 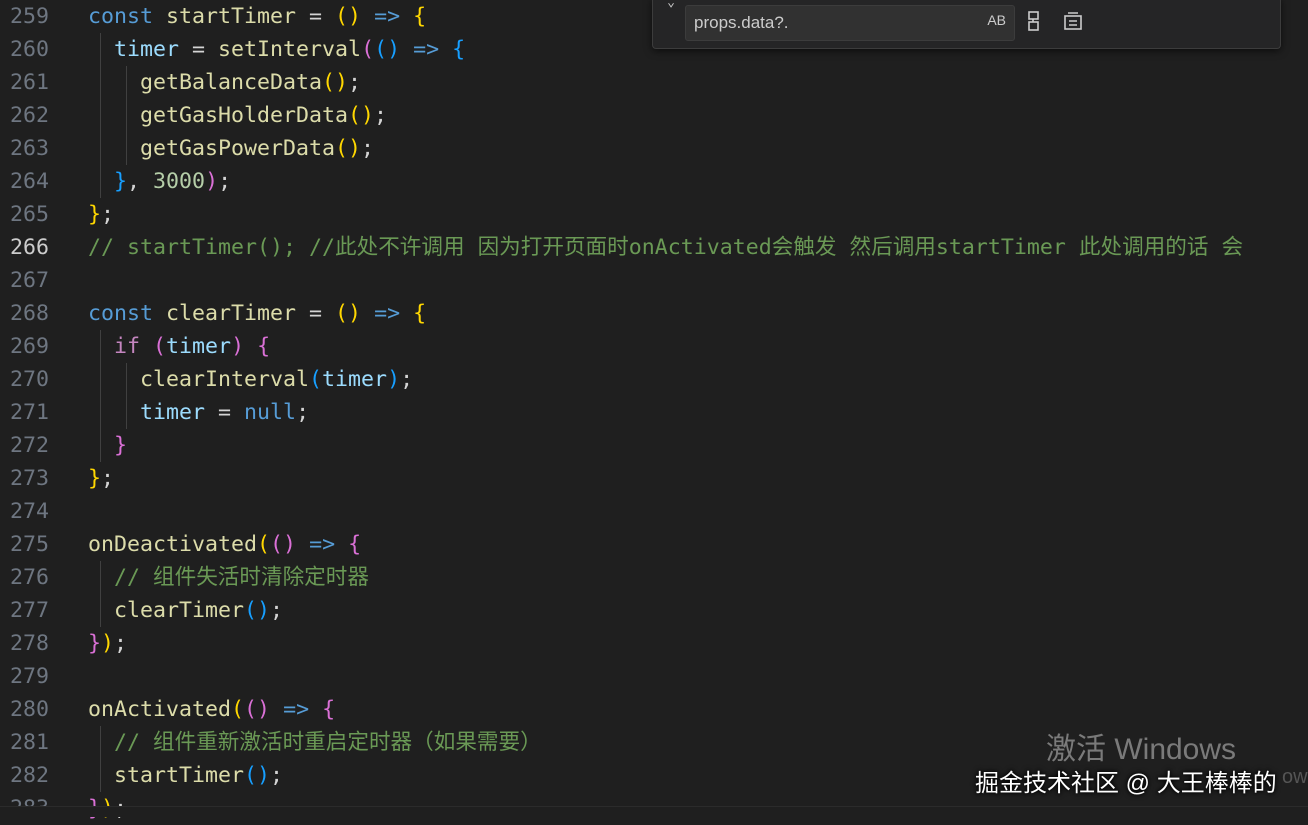 I want to click on code-line: 268 const clearTimer = () => {, so click(x=654, y=313).